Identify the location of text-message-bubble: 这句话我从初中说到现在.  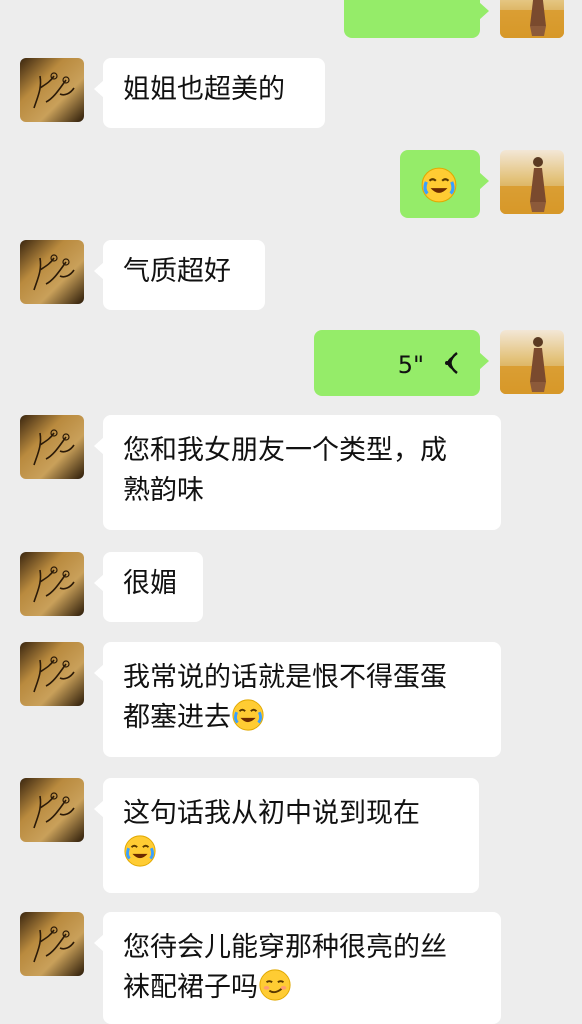
(286, 835).